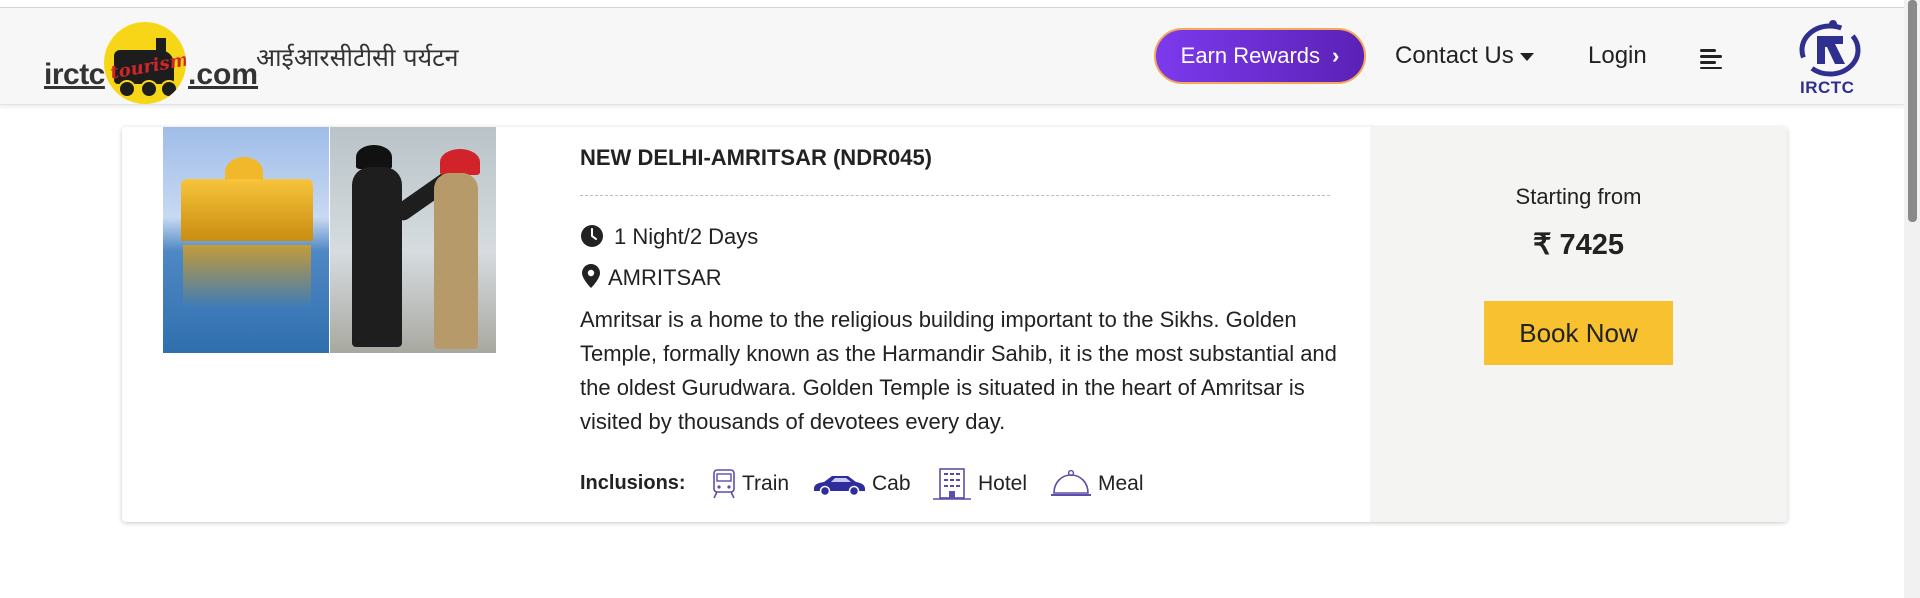  I want to click on book-now-button: Book Now, so click(1578, 333).